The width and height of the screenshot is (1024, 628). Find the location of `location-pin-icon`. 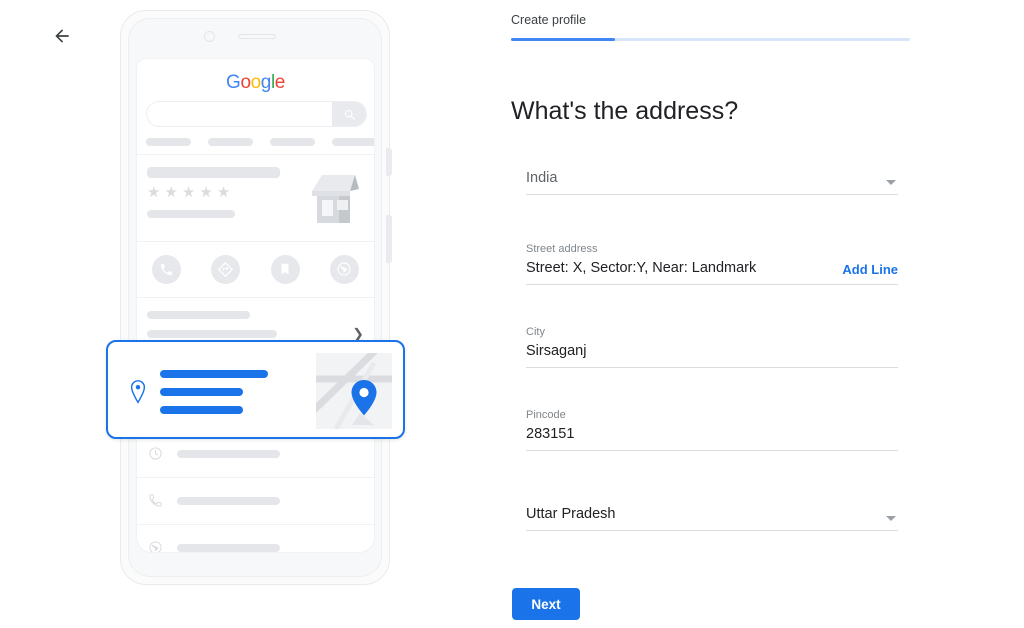

location-pin-icon is located at coordinates (138, 394).